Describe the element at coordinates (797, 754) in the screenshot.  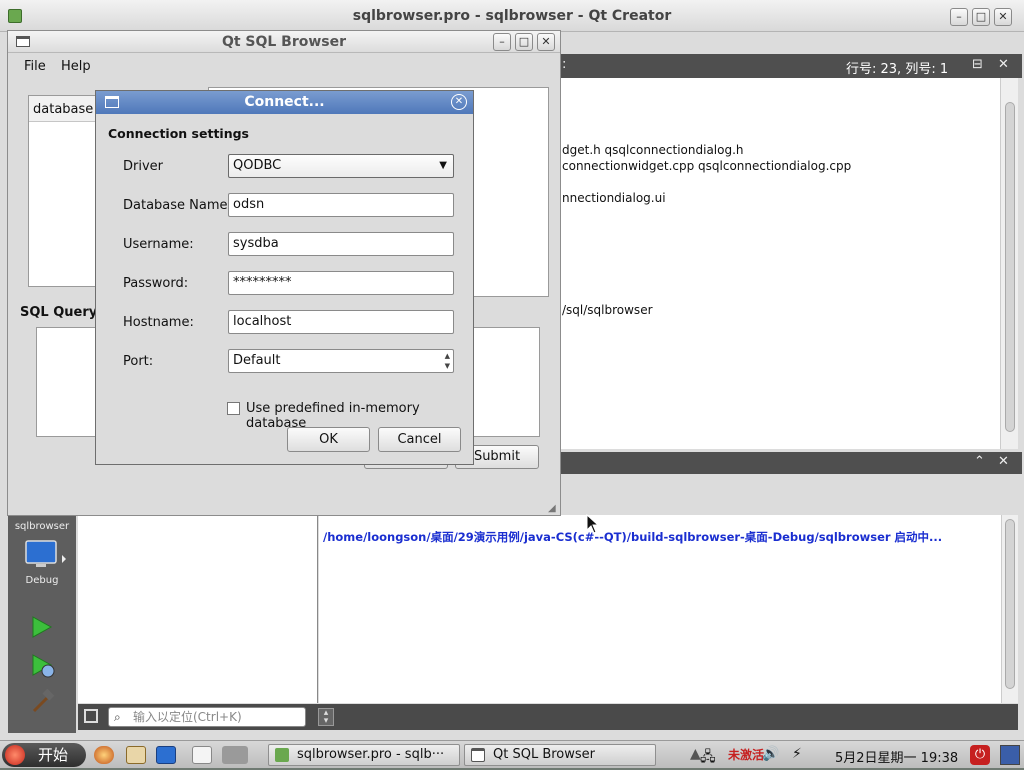
I see `connection-icon: ⚡` at that location.